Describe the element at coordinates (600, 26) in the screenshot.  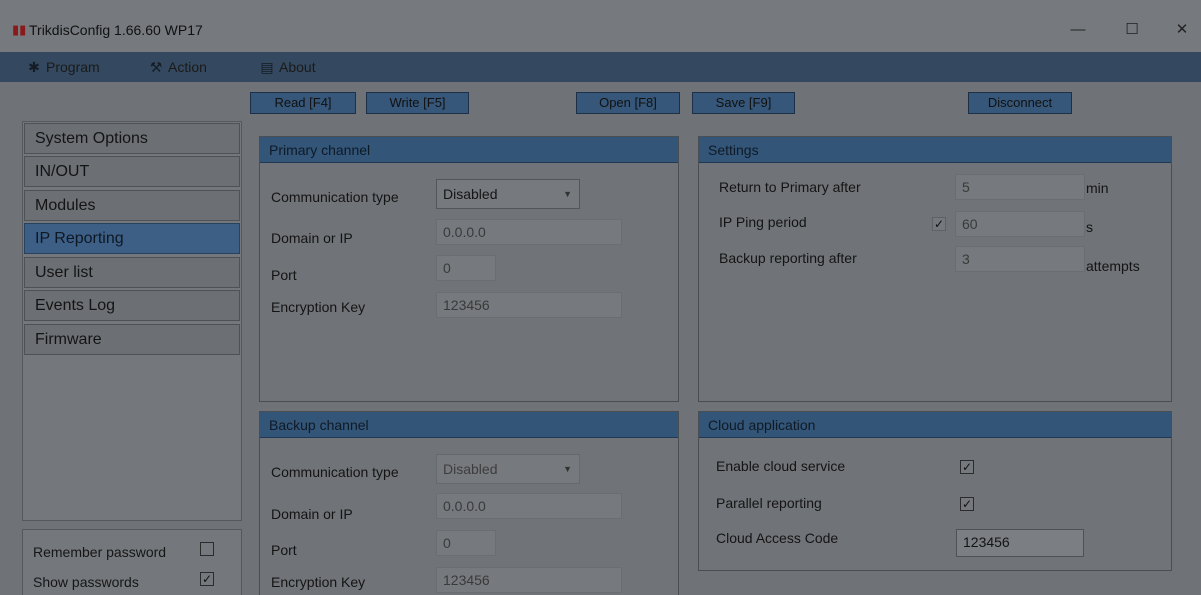
I see `title-bar: ▮▮ TrikdisConfig 1.66.60 WP17 — ☐ ✕` at that location.